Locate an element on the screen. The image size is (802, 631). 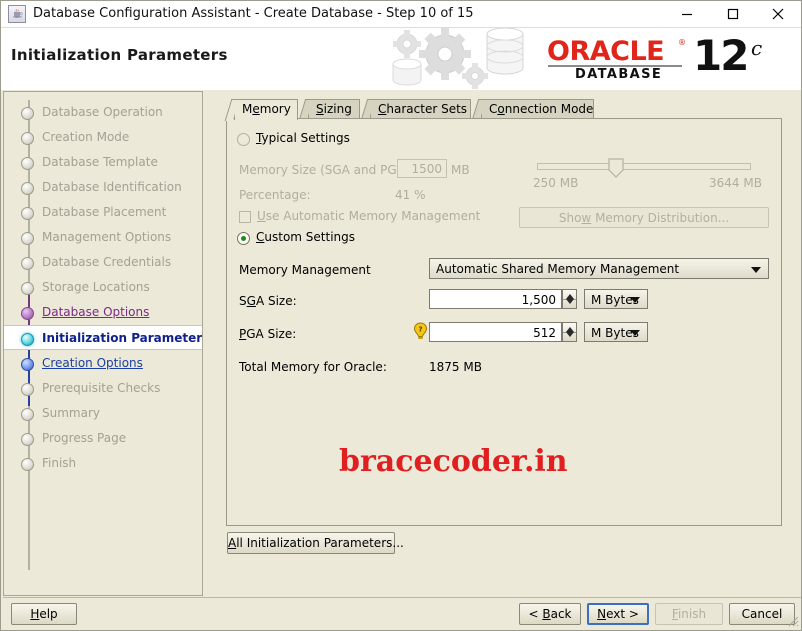
slider-thumb-icon is located at coordinates (616, 168).